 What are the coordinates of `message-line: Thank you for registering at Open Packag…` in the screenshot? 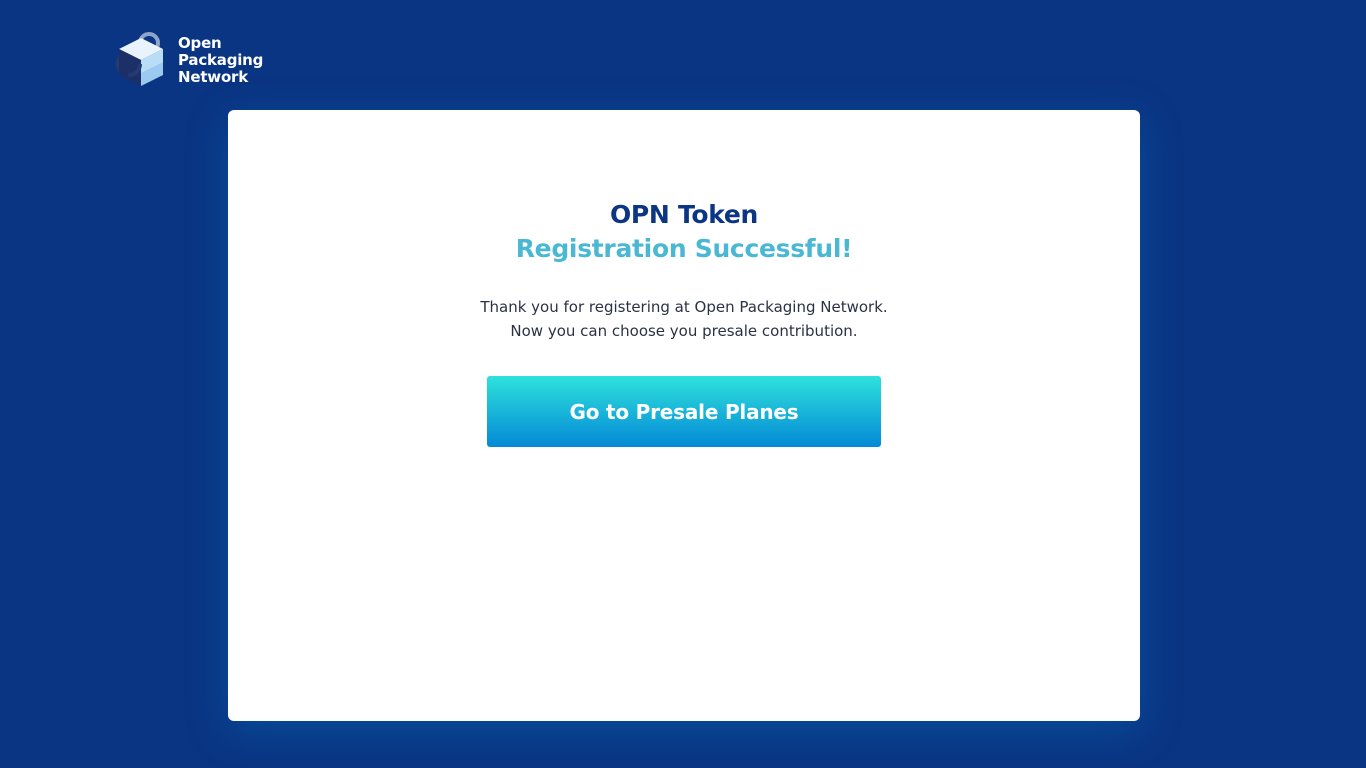 It's located at (684, 307).